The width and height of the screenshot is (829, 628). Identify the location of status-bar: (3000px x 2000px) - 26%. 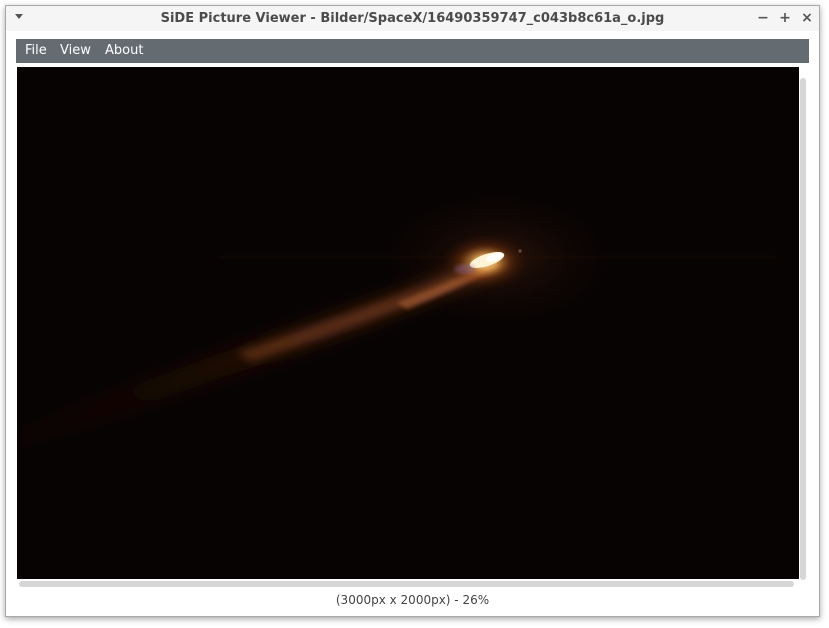
(412, 600).